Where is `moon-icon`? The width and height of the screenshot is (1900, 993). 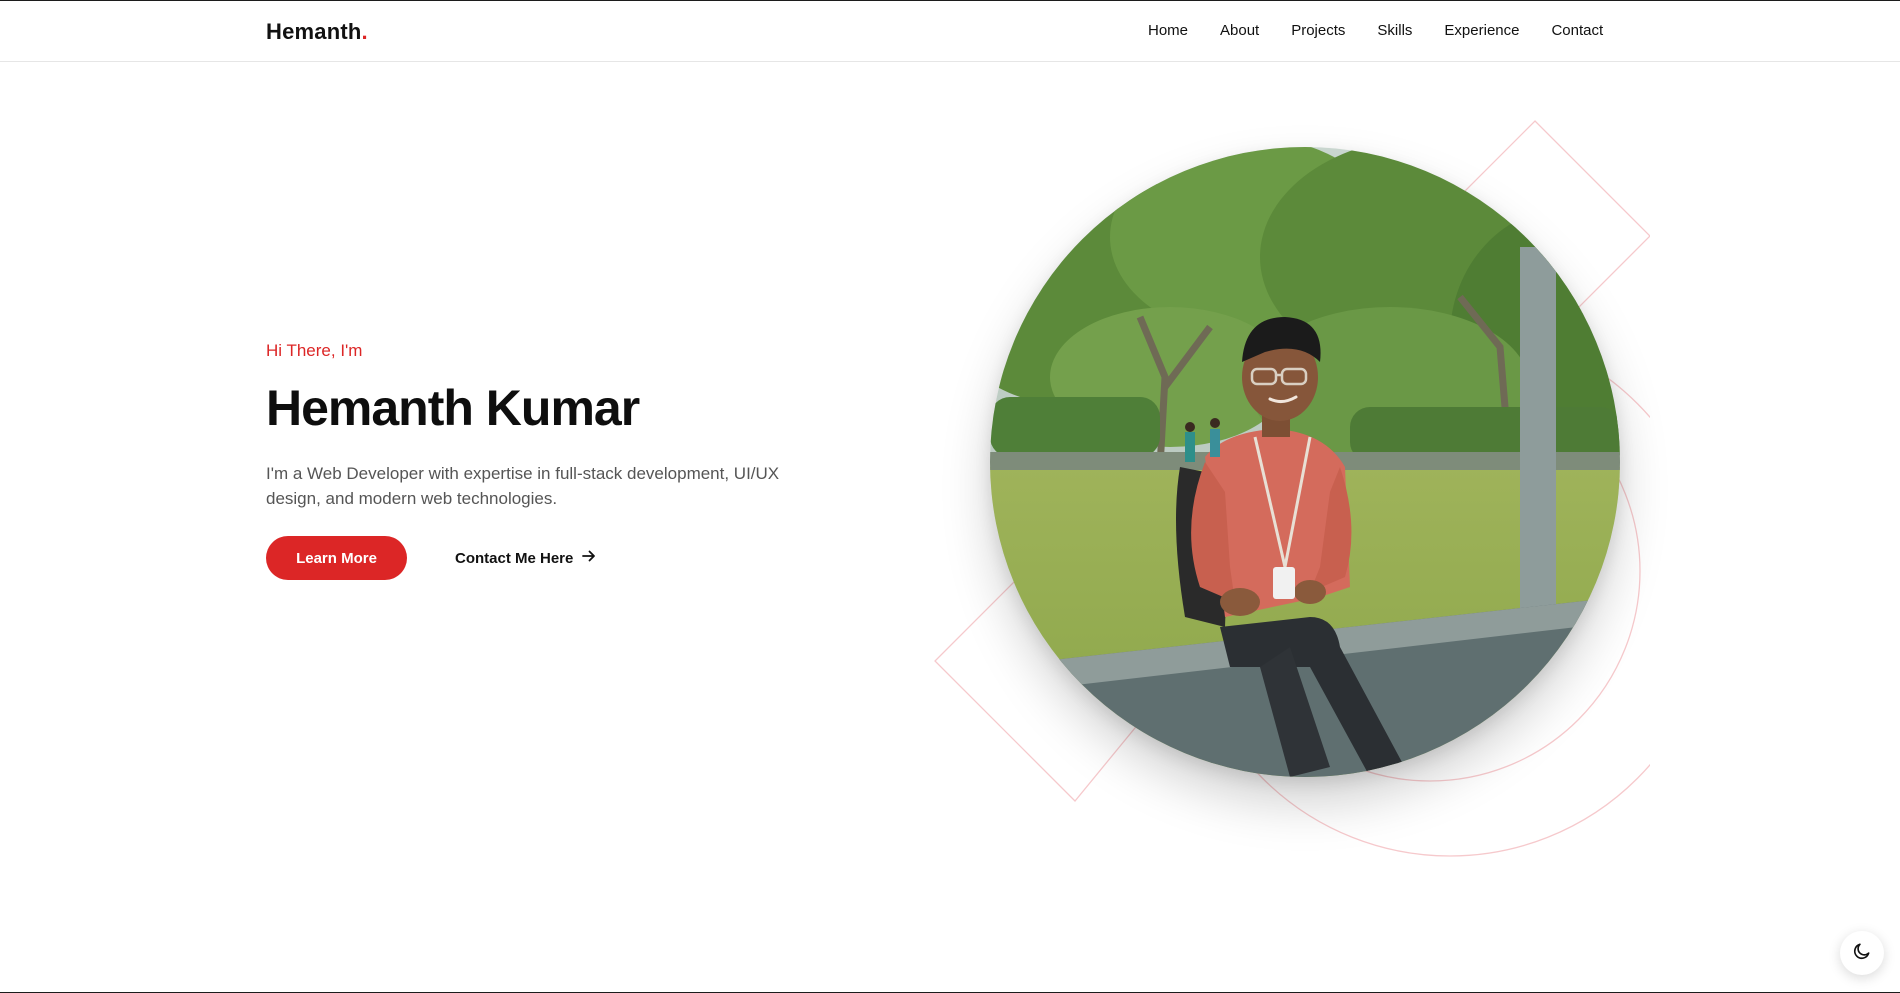 moon-icon is located at coordinates (1862, 953).